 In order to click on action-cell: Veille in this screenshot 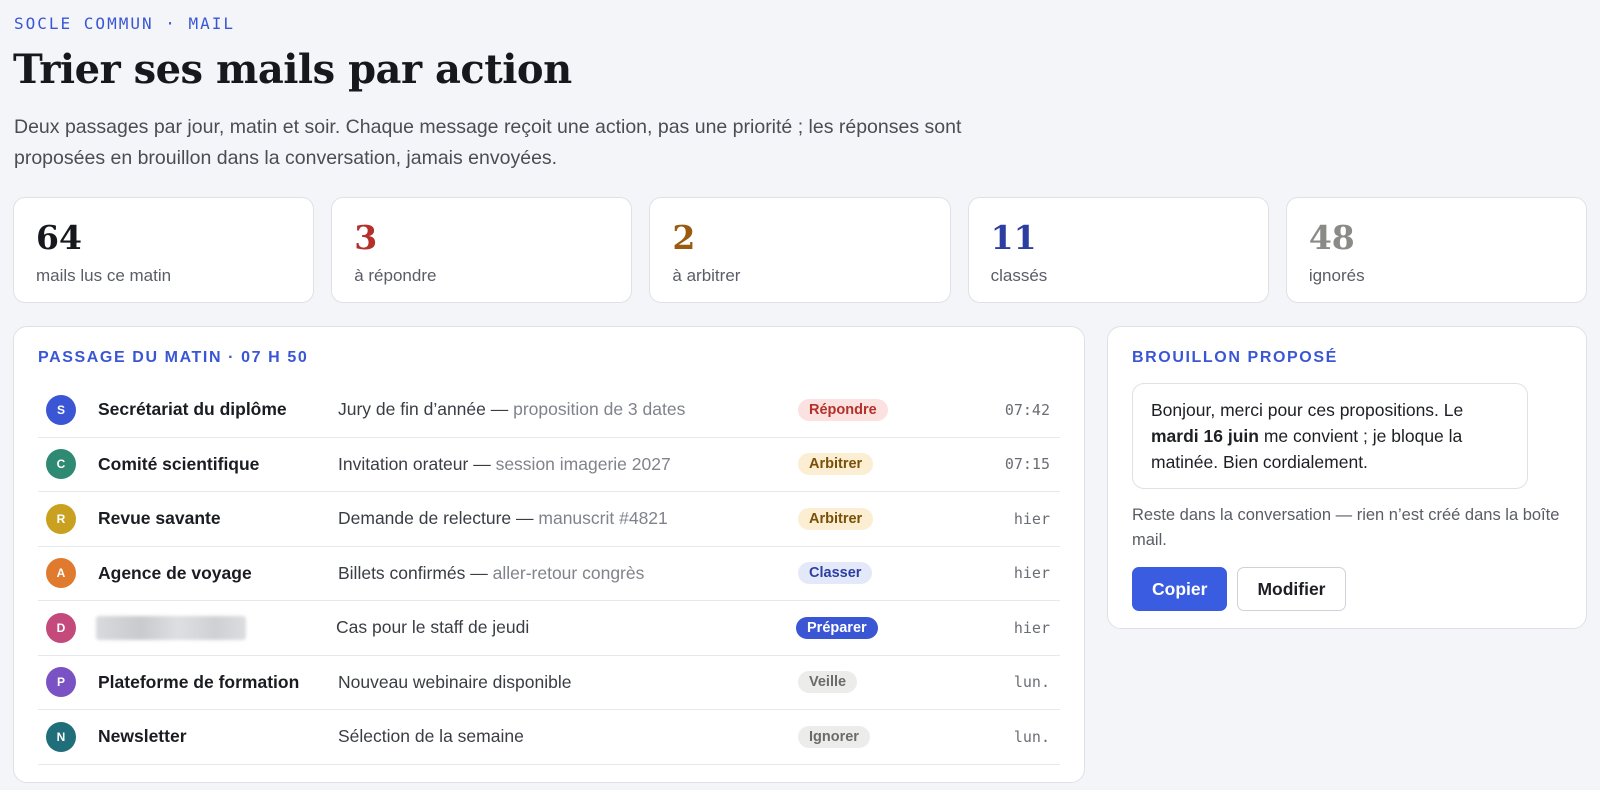, I will do `click(883, 682)`.